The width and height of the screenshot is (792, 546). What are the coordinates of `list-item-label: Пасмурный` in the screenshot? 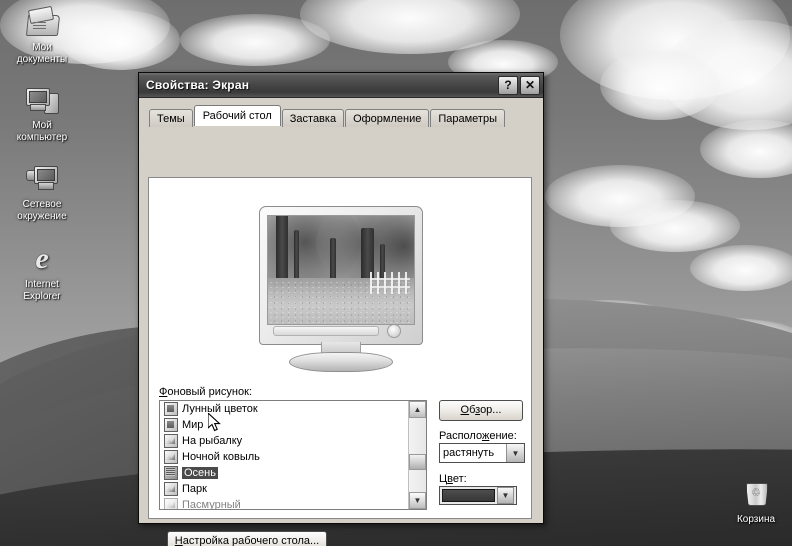 It's located at (211, 504).